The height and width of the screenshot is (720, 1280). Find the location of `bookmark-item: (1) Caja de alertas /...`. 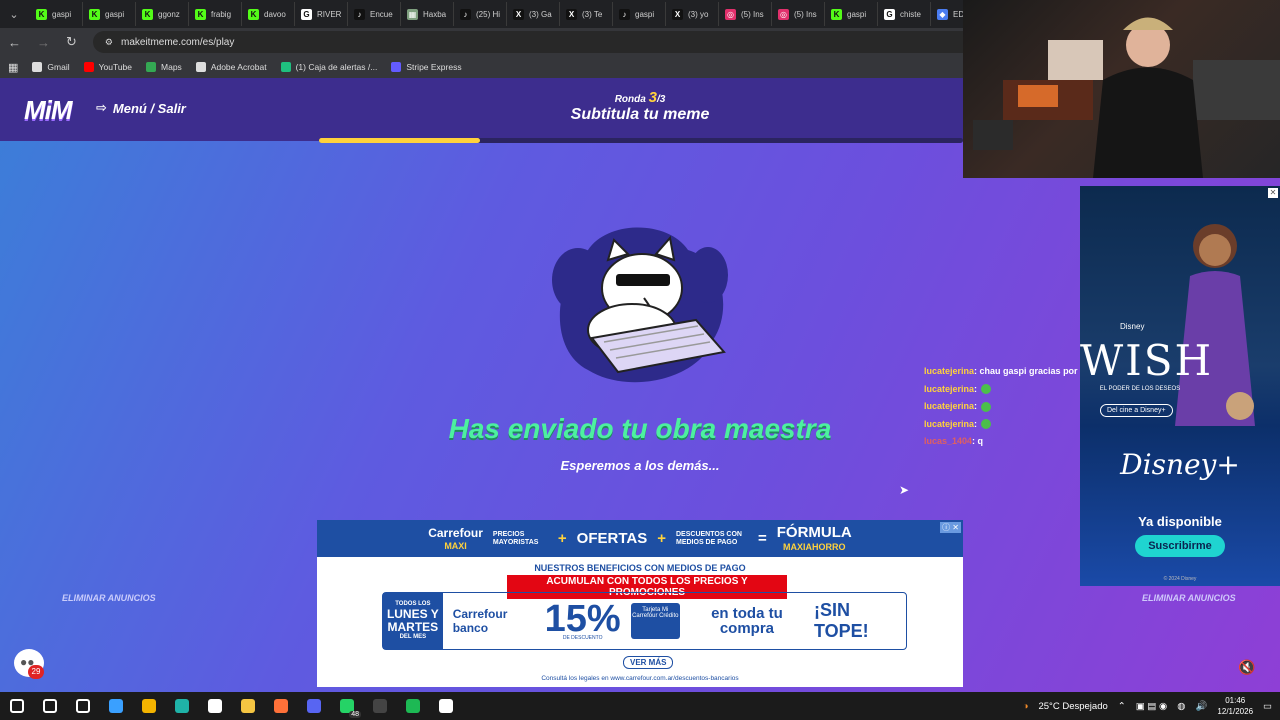

bookmark-item: (1) Caja de alertas /... is located at coordinates (328, 67).